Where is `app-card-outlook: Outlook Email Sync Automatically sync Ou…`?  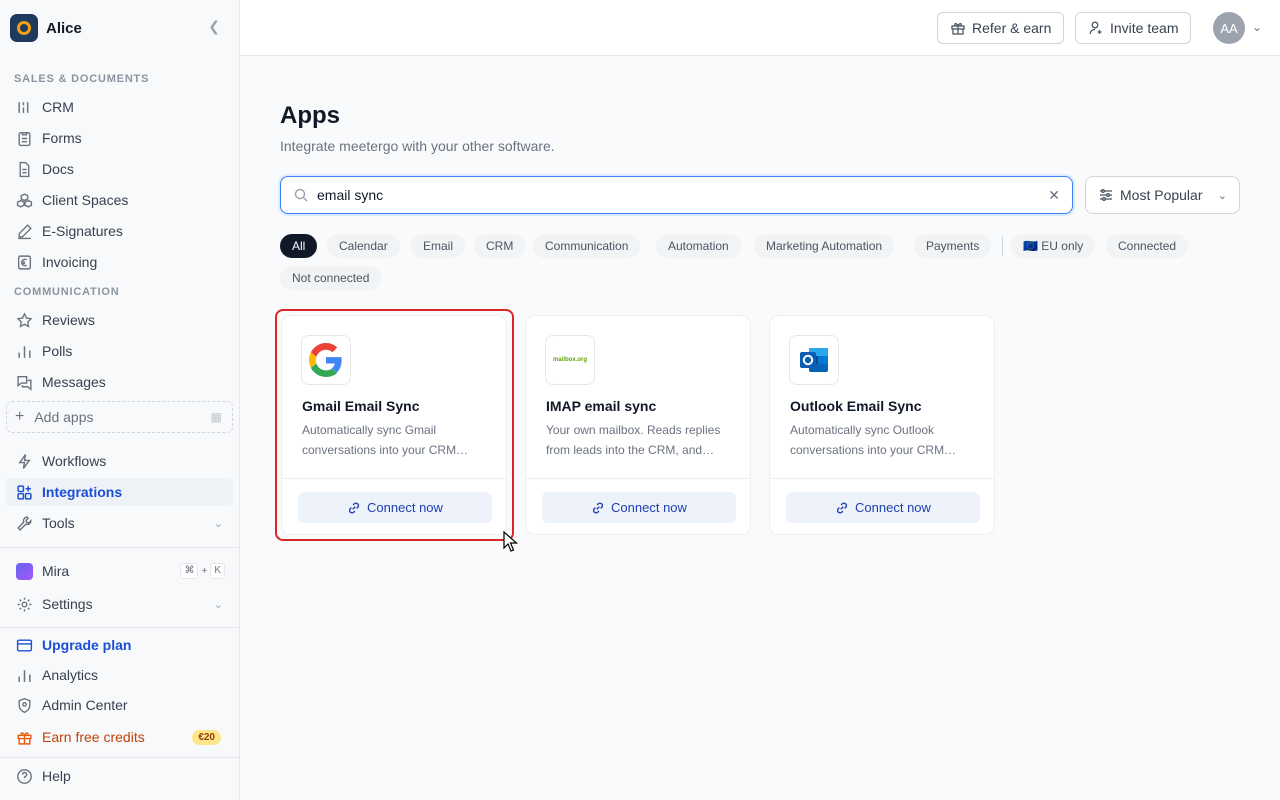
app-card-outlook: Outlook Email Sync Automatically sync Ou… is located at coordinates (882, 425).